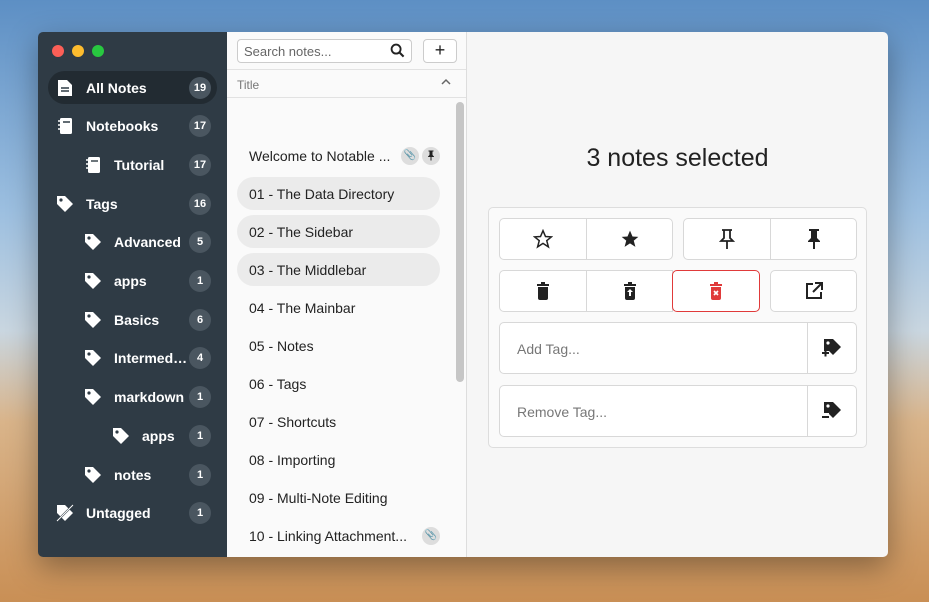 The height and width of the screenshot is (602, 929). What do you see at coordinates (397, 50) in the screenshot?
I see `search-icon` at bounding box center [397, 50].